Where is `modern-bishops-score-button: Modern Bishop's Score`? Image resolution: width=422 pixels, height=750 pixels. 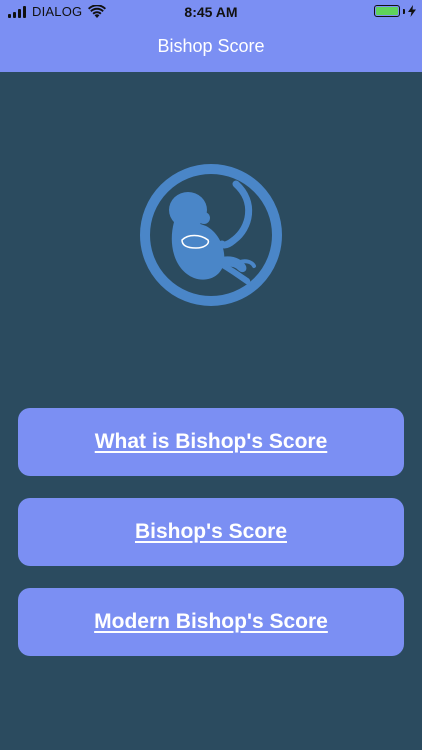 modern-bishops-score-button: Modern Bishop's Score is located at coordinates (211, 622).